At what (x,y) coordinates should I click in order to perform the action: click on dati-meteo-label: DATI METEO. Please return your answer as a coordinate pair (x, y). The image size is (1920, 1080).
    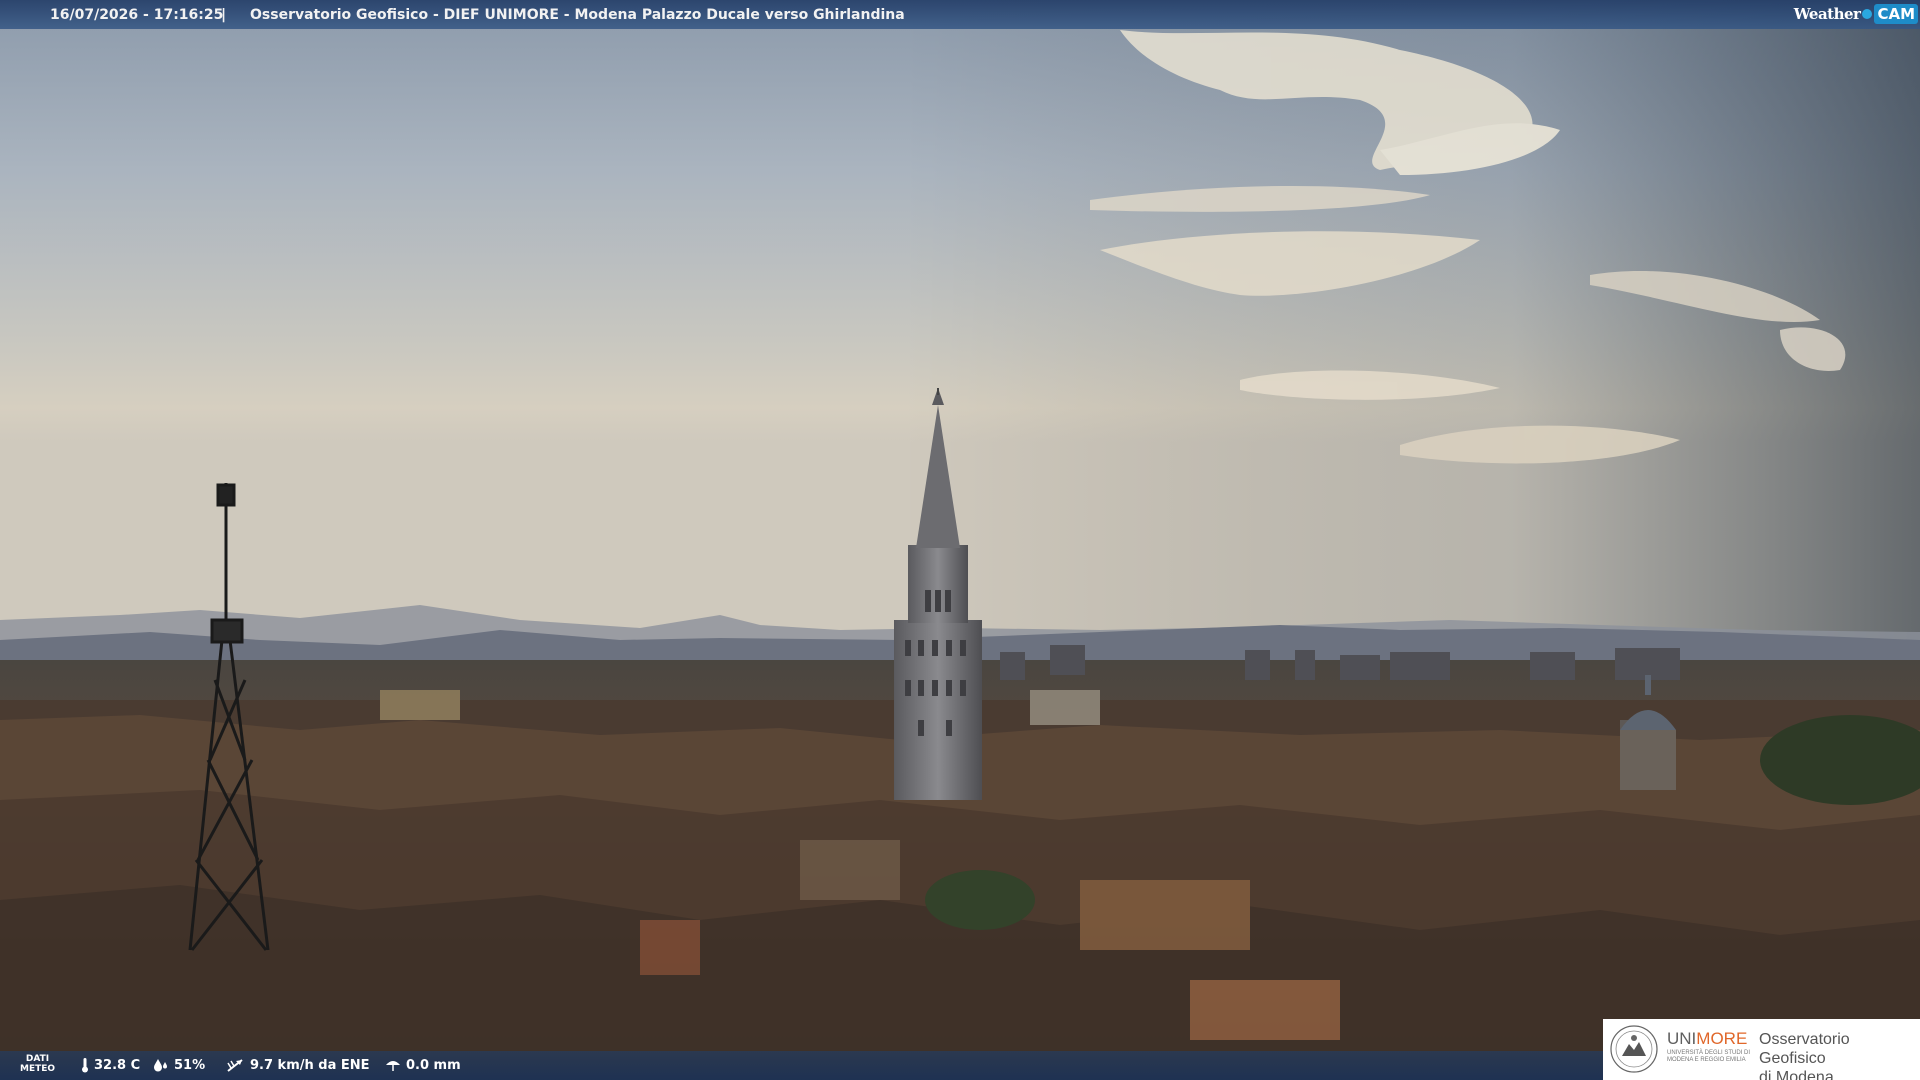
    Looking at the image, I should click on (38, 1064).